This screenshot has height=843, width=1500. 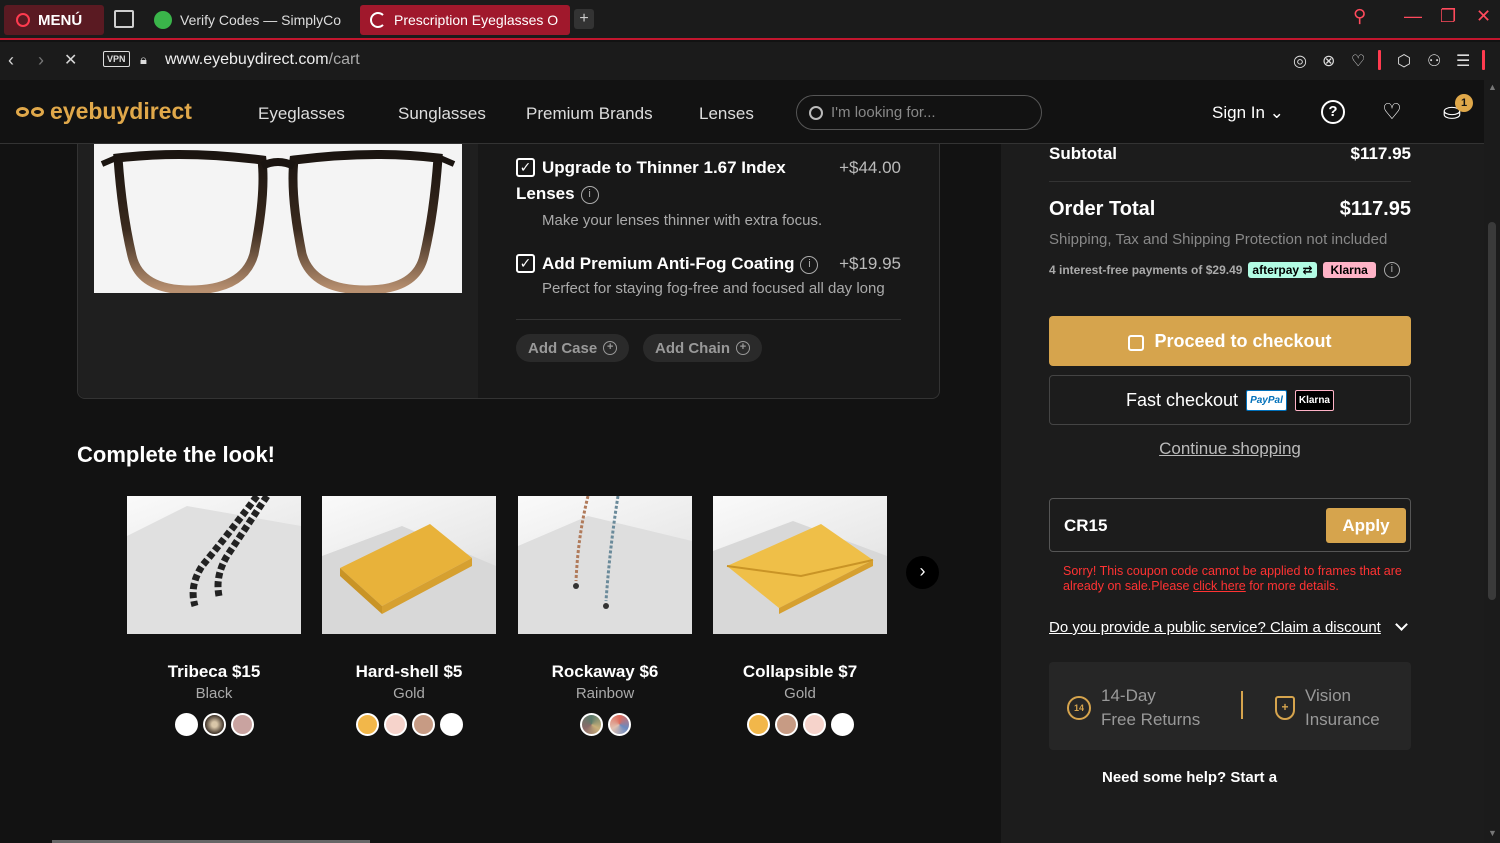 What do you see at coordinates (1492, 833) in the screenshot?
I see `scroll-down-icon: ▼` at bounding box center [1492, 833].